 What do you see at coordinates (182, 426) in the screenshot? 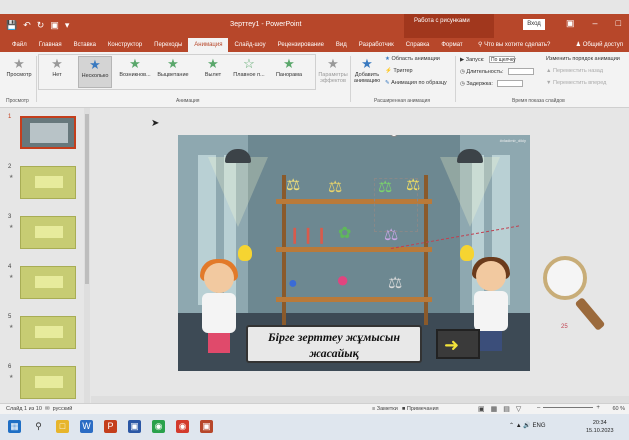
I see `yandex-icon: ◉` at bounding box center [182, 426].